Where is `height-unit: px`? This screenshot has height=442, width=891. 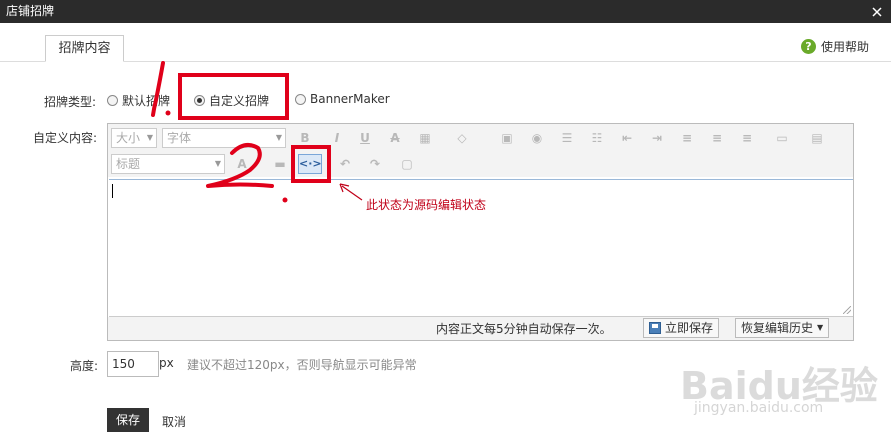 height-unit: px is located at coordinates (166, 363).